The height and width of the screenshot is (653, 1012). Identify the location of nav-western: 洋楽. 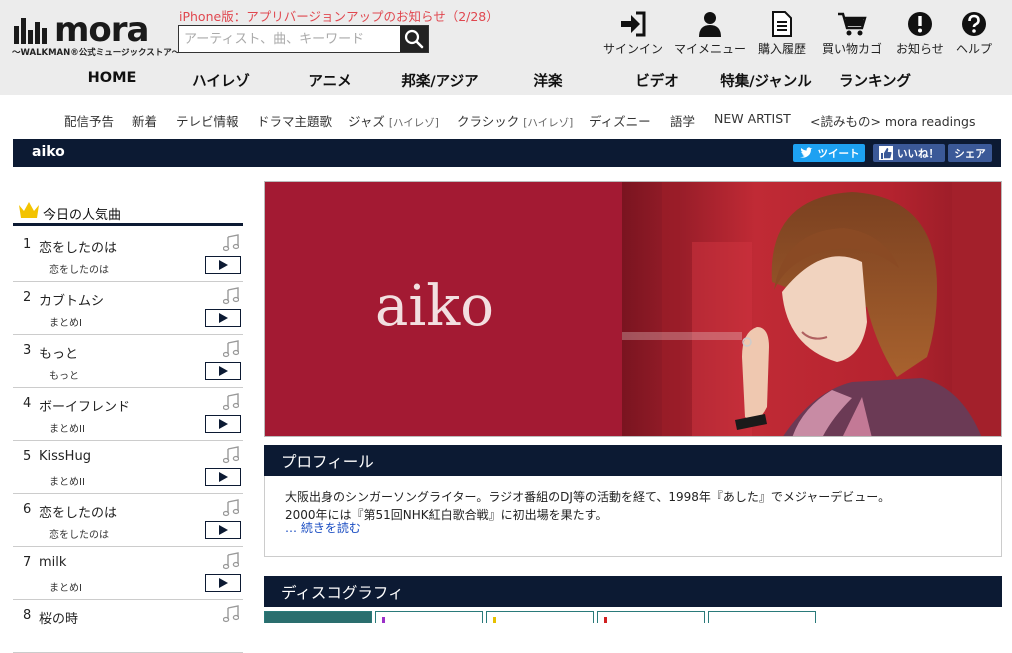
(548, 80).